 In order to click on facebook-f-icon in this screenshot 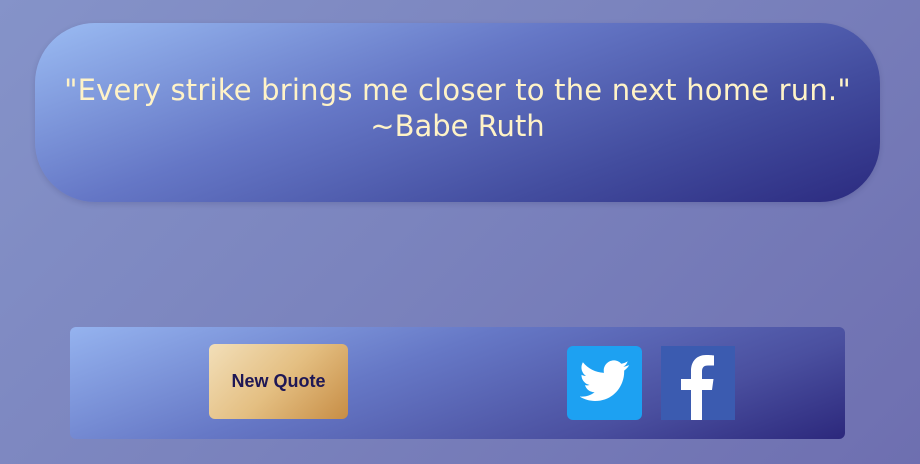, I will do `click(698, 387)`.